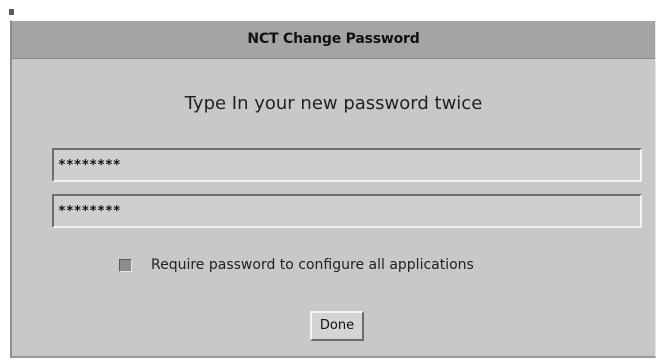  Describe the element at coordinates (347, 165) in the screenshot. I see `new-password-field` at that location.